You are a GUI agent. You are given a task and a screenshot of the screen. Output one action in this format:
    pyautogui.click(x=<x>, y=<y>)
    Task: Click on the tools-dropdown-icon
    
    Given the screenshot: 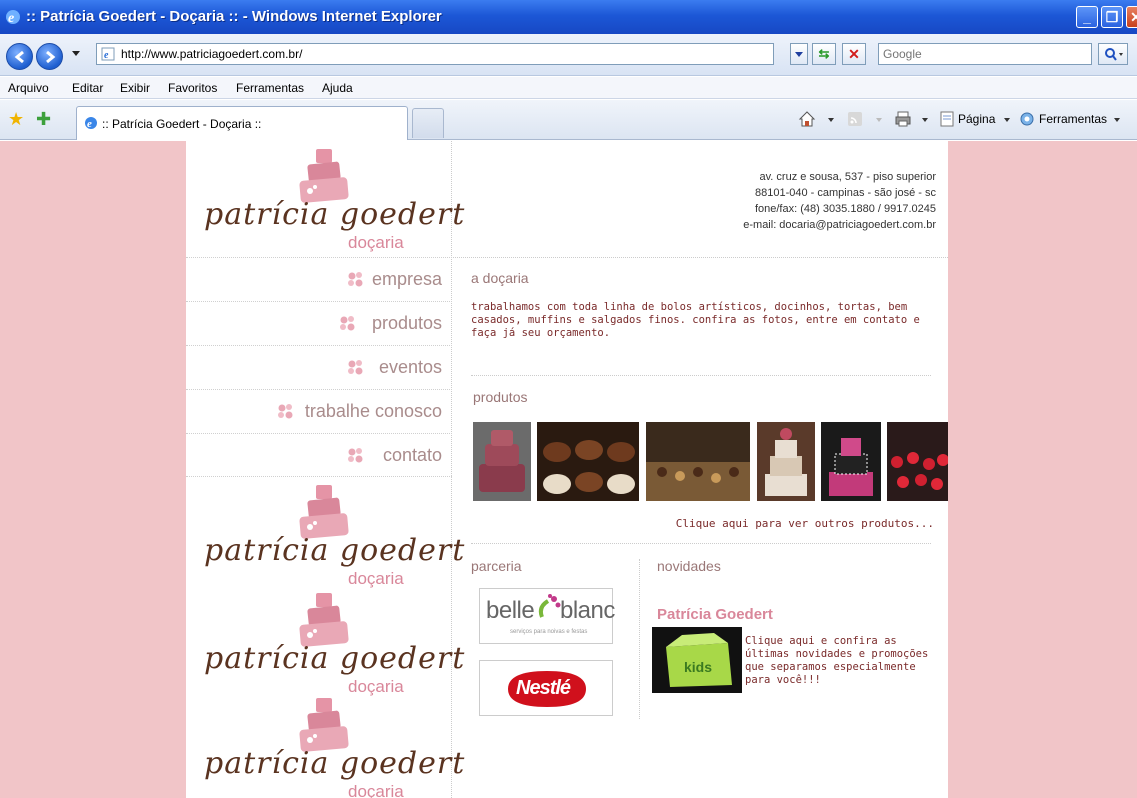 What is the action you would take?
    pyautogui.click(x=1117, y=120)
    